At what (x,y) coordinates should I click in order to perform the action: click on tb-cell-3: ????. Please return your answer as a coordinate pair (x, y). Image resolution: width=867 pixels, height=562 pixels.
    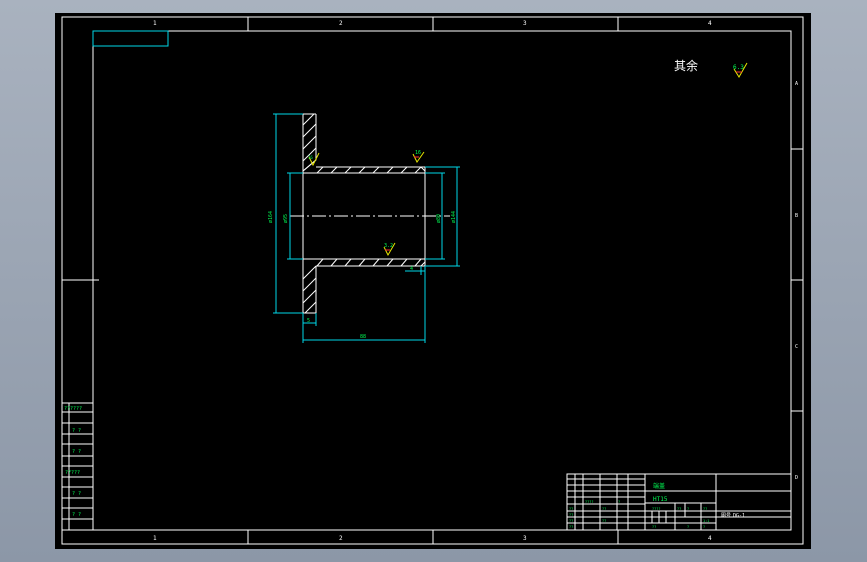
    Looking at the image, I should click on (589, 502).